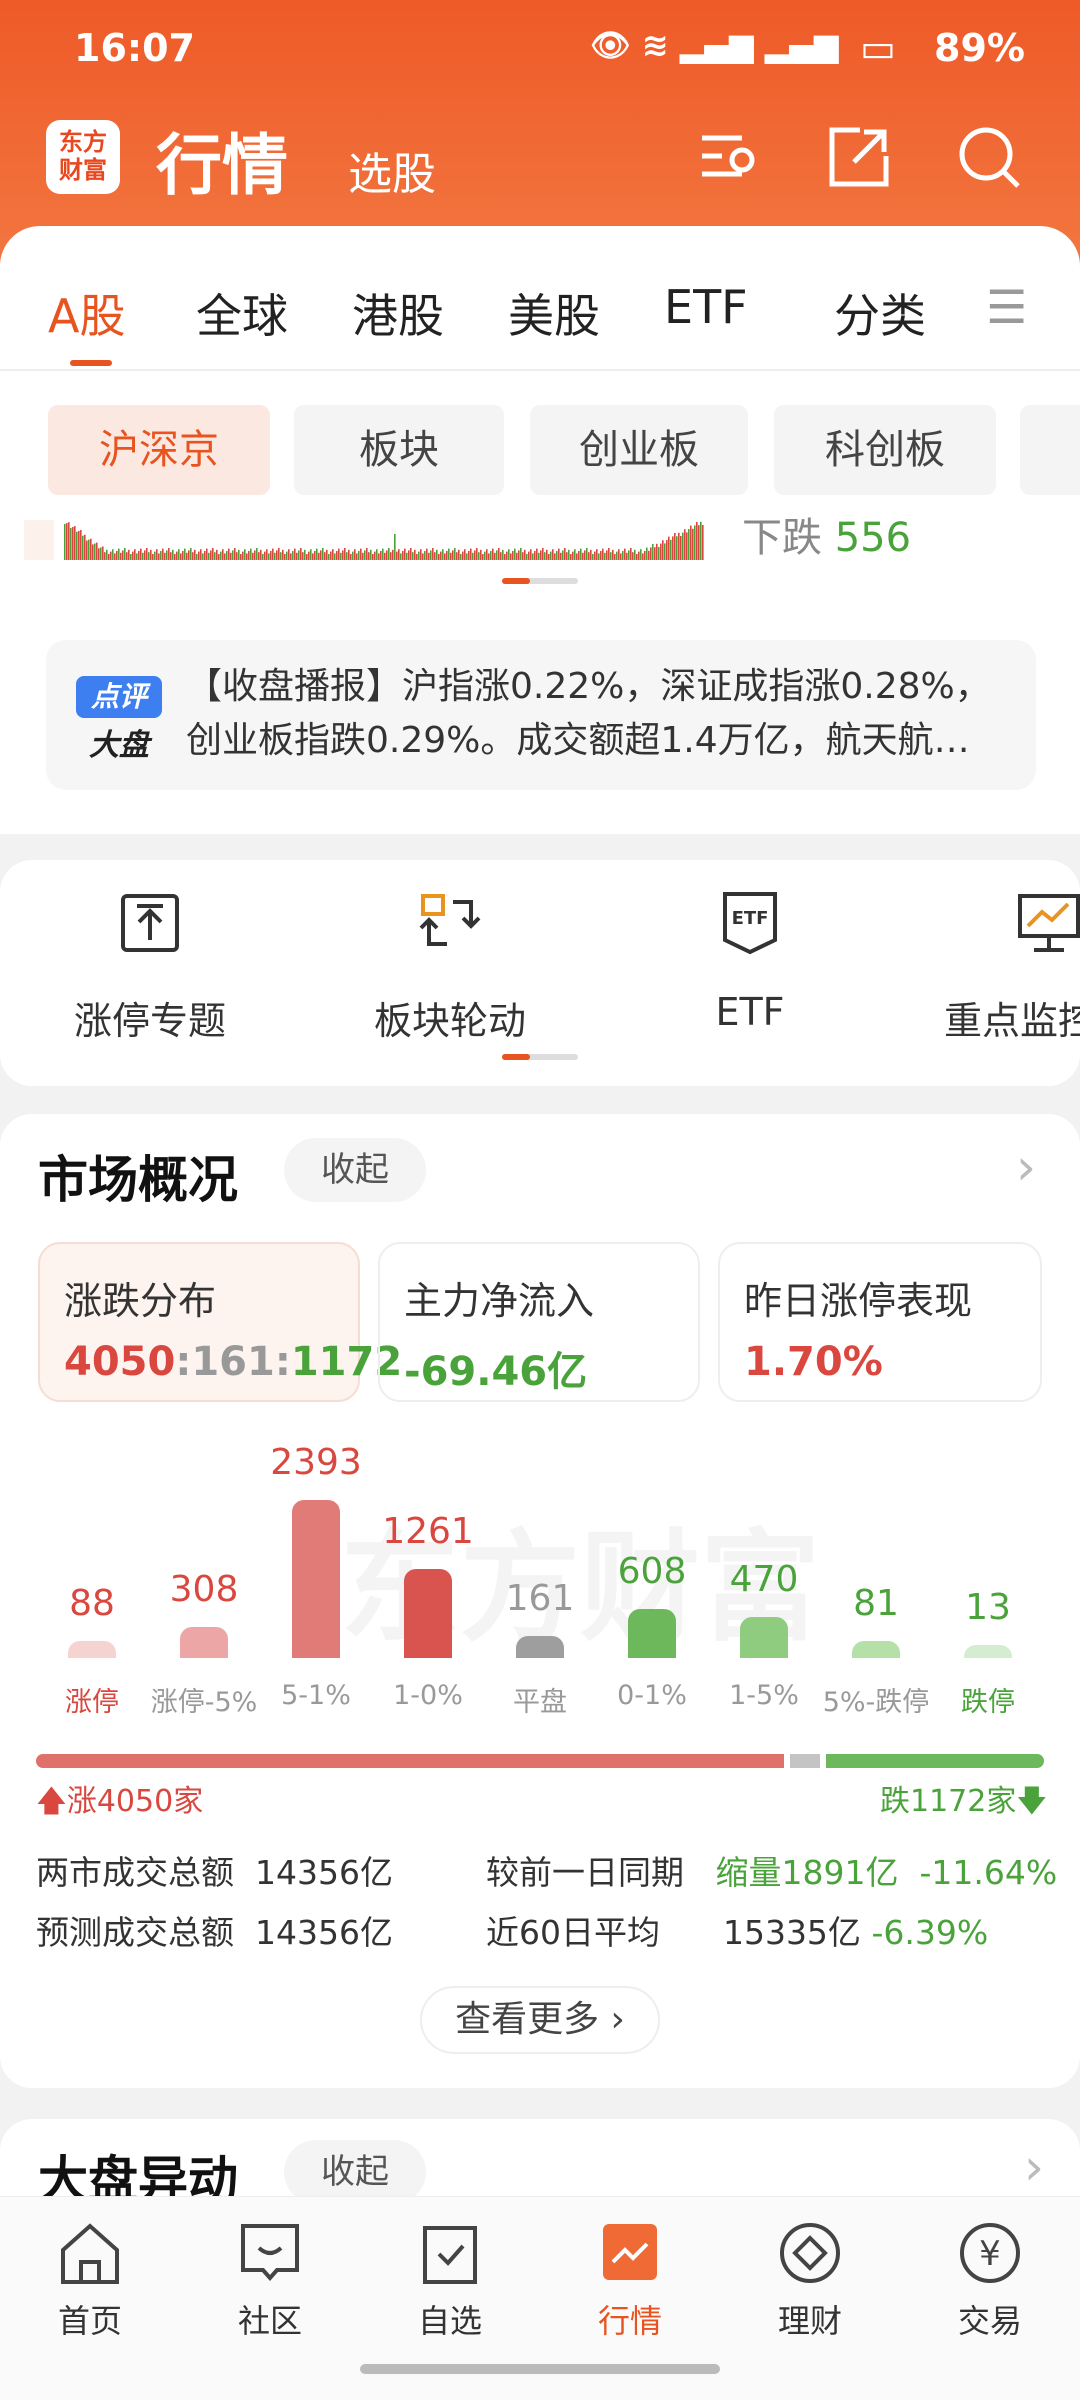  Describe the element at coordinates (873, 538) in the screenshot. I see `mini-chart-value: 556` at that location.